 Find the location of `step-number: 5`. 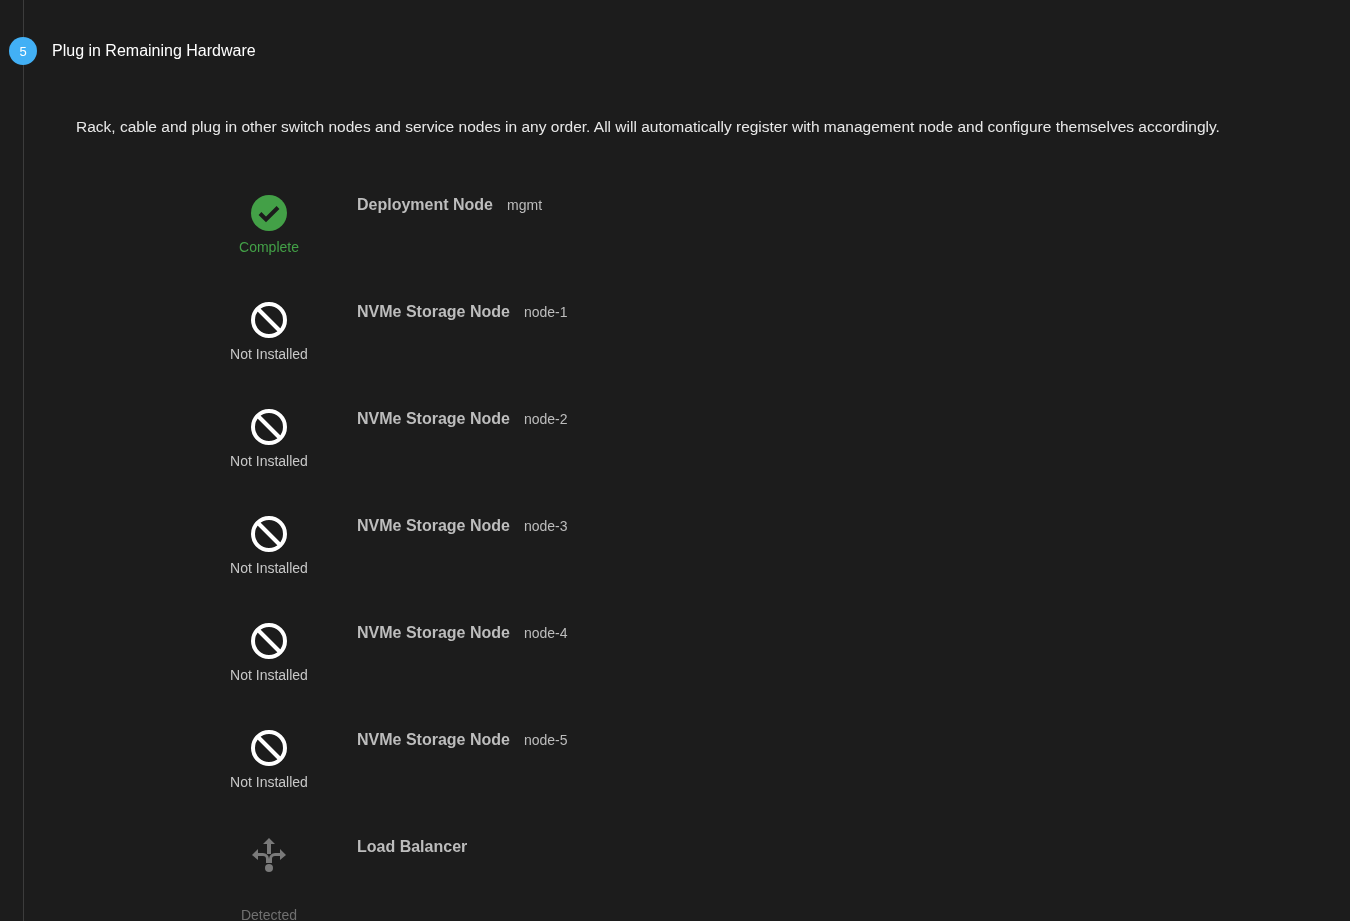

step-number: 5 is located at coordinates (23, 51).